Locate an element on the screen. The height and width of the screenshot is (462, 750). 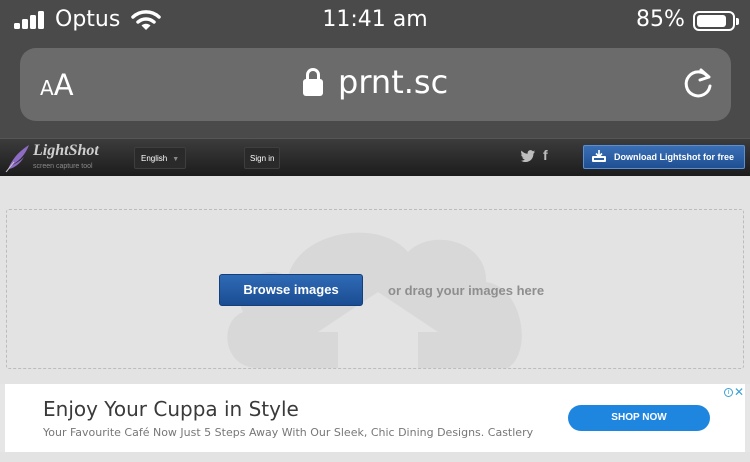
address-bar: AA prnt.sc is located at coordinates (375, 84).